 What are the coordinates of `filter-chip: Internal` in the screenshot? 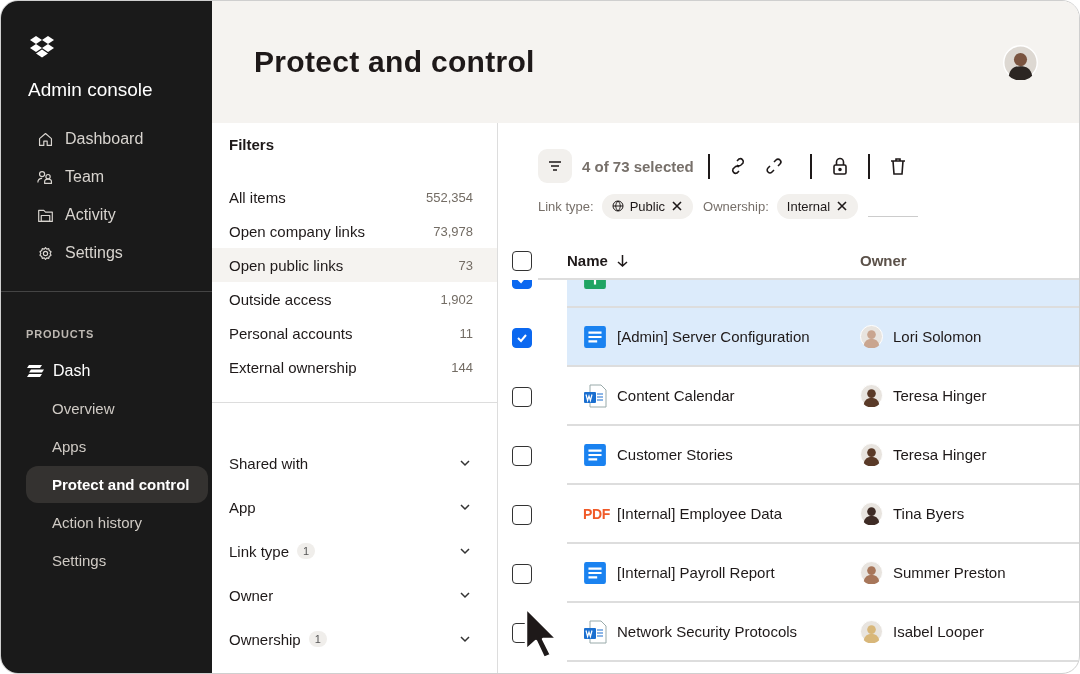 It's located at (817, 206).